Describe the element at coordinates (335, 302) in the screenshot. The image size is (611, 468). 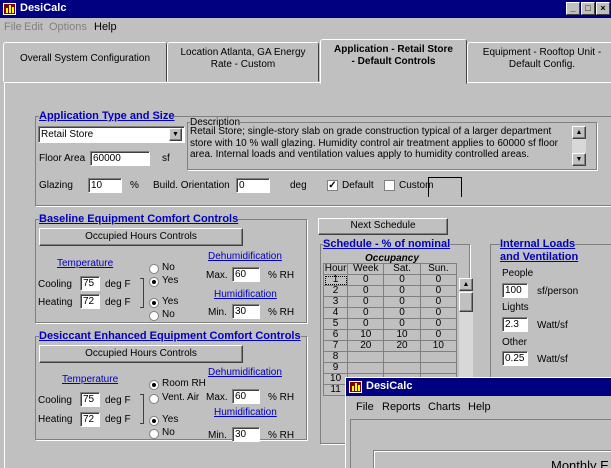
I see `schedule-cell: 3` at that location.